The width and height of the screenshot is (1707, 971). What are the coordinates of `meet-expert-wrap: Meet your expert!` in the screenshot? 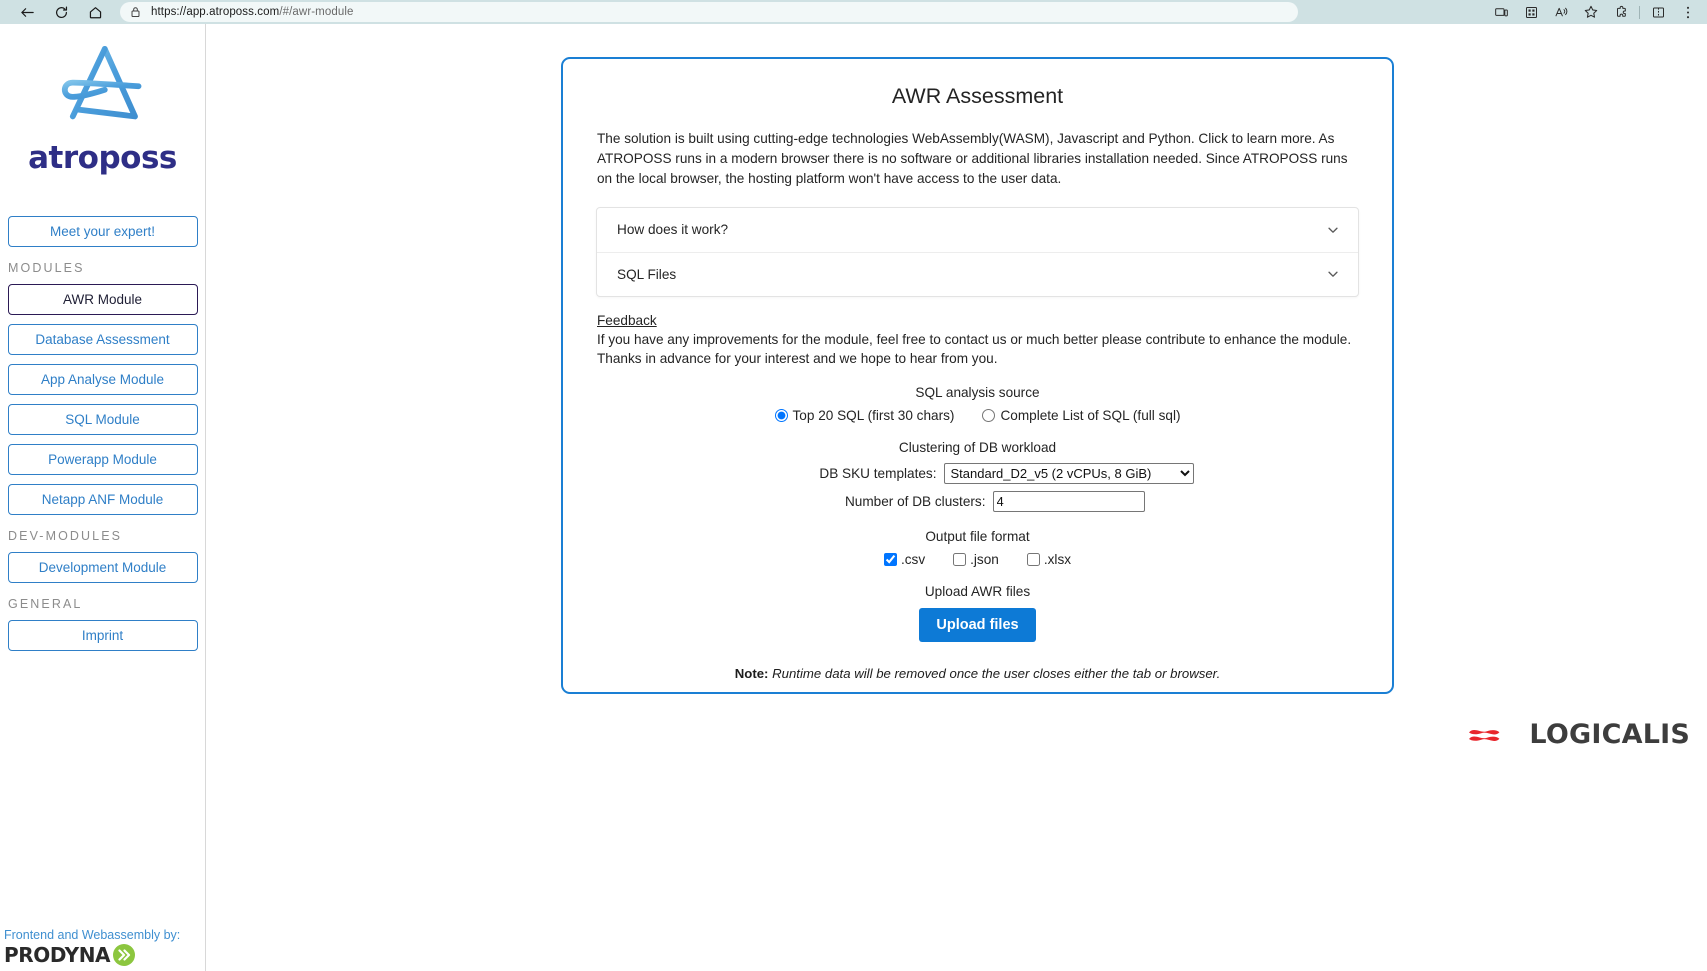 It's located at (102, 231).